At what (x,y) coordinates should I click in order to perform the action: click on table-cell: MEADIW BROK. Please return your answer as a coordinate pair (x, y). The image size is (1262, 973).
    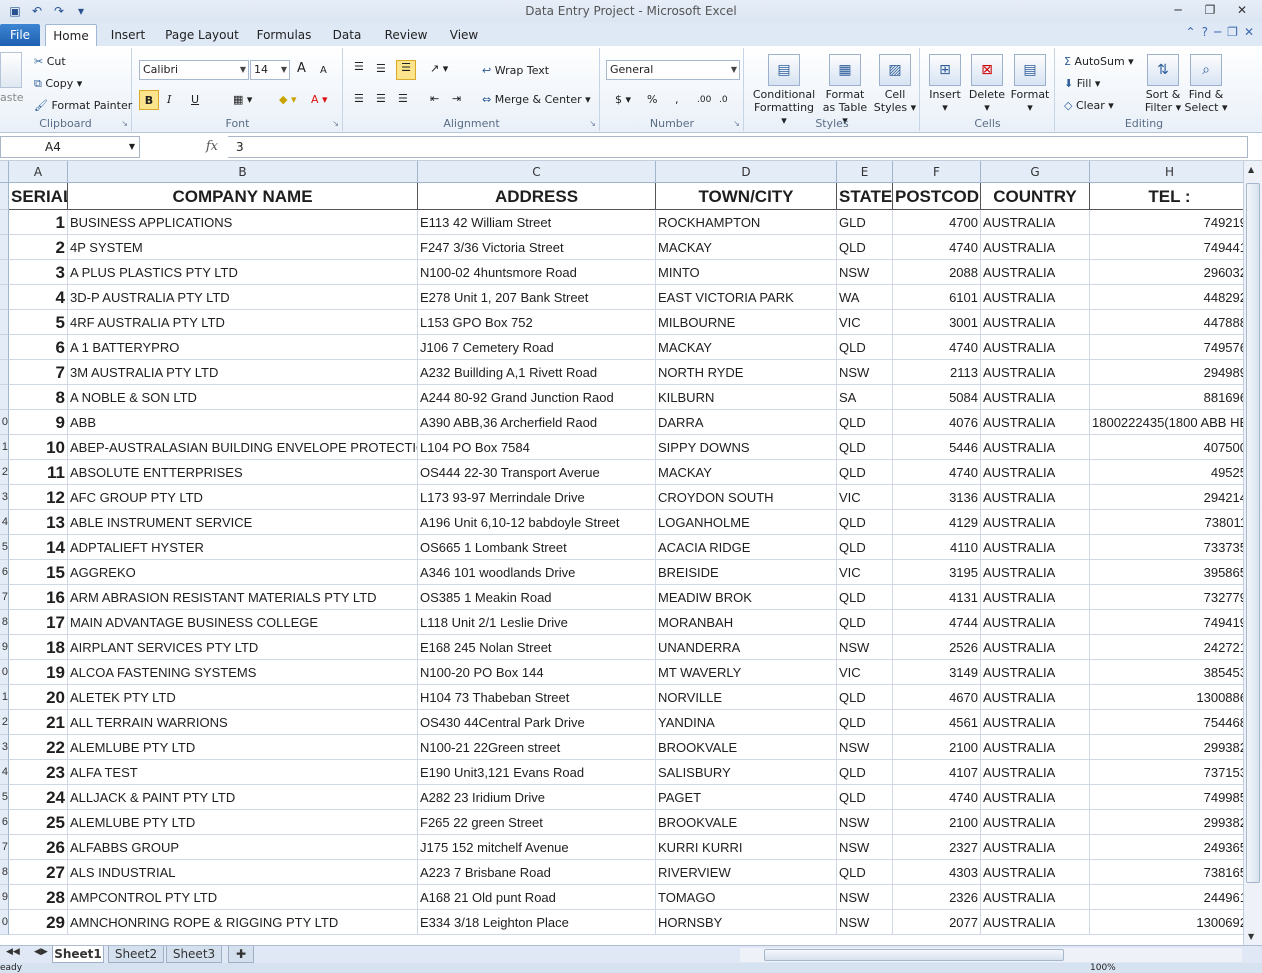
    Looking at the image, I should click on (746, 597).